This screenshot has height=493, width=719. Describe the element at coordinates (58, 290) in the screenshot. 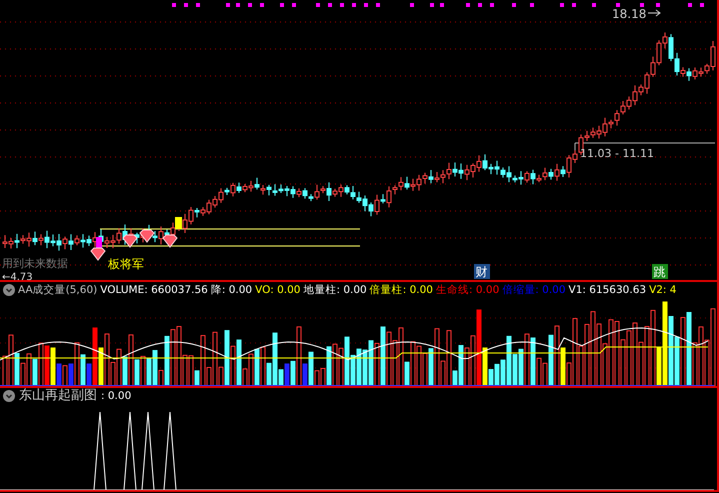

I see `indicator-value: AA成交量(5,60)` at that location.